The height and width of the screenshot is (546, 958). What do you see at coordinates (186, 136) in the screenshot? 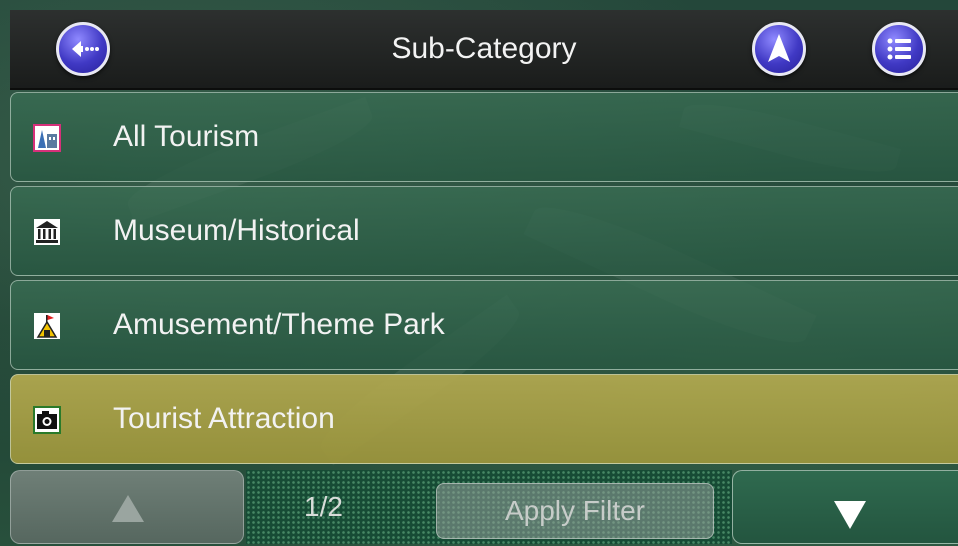
I see `list-item-label: All Tourism` at bounding box center [186, 136].